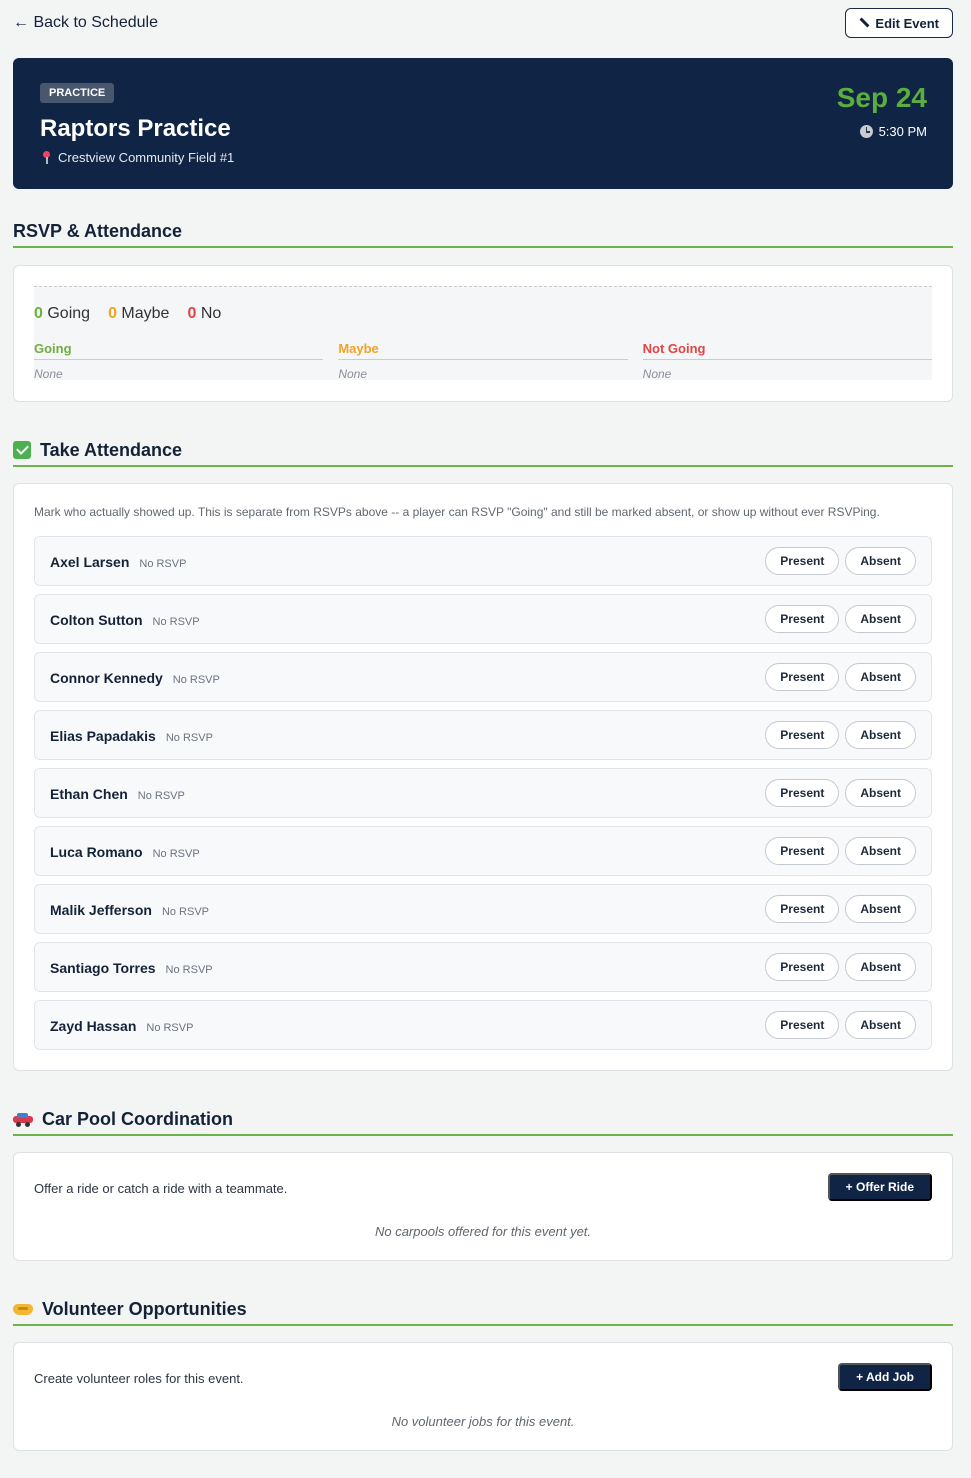 The width and height of the screenshot is (971, 1478). What do you see at coordinates (144, 1308) in the screenshot?
I see `volunteer-heading-text: Volunteer Opportunities` at bounding box center [144, 1308].